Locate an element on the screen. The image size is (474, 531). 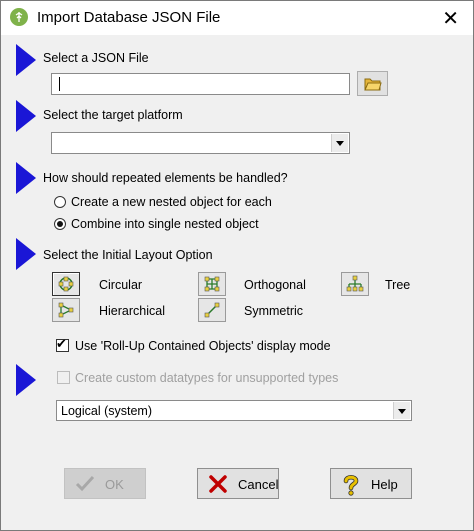
datatype-select-value: Logical (system) is located at coordinates (106, 411).